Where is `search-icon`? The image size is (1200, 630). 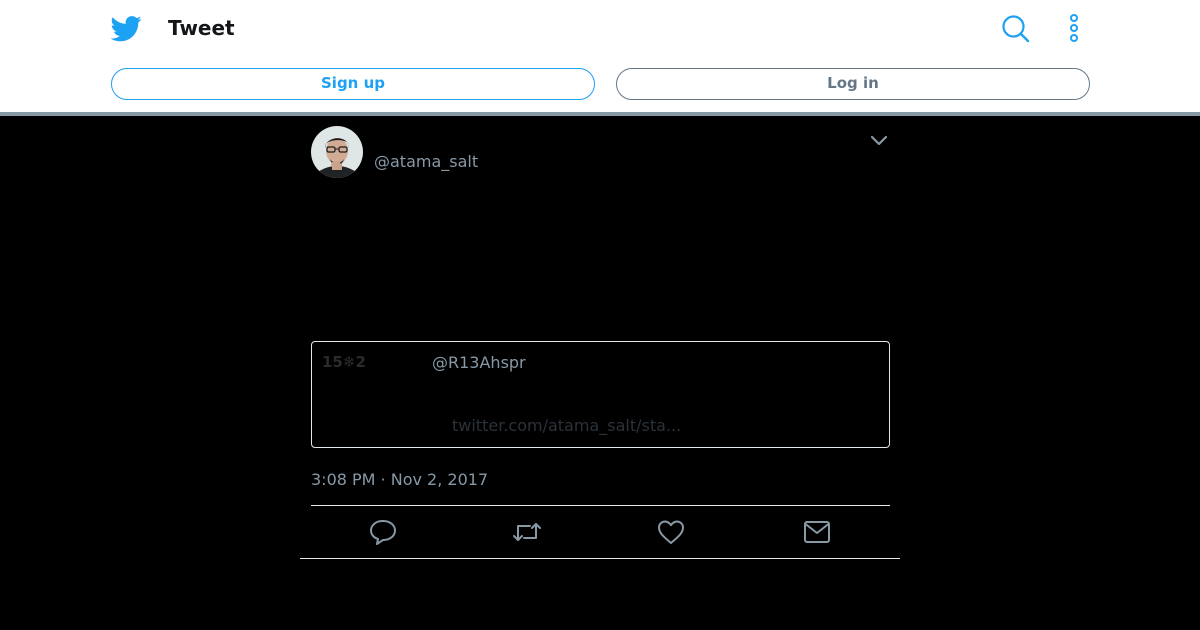 search-icon is located at coordinates (1015, 28).